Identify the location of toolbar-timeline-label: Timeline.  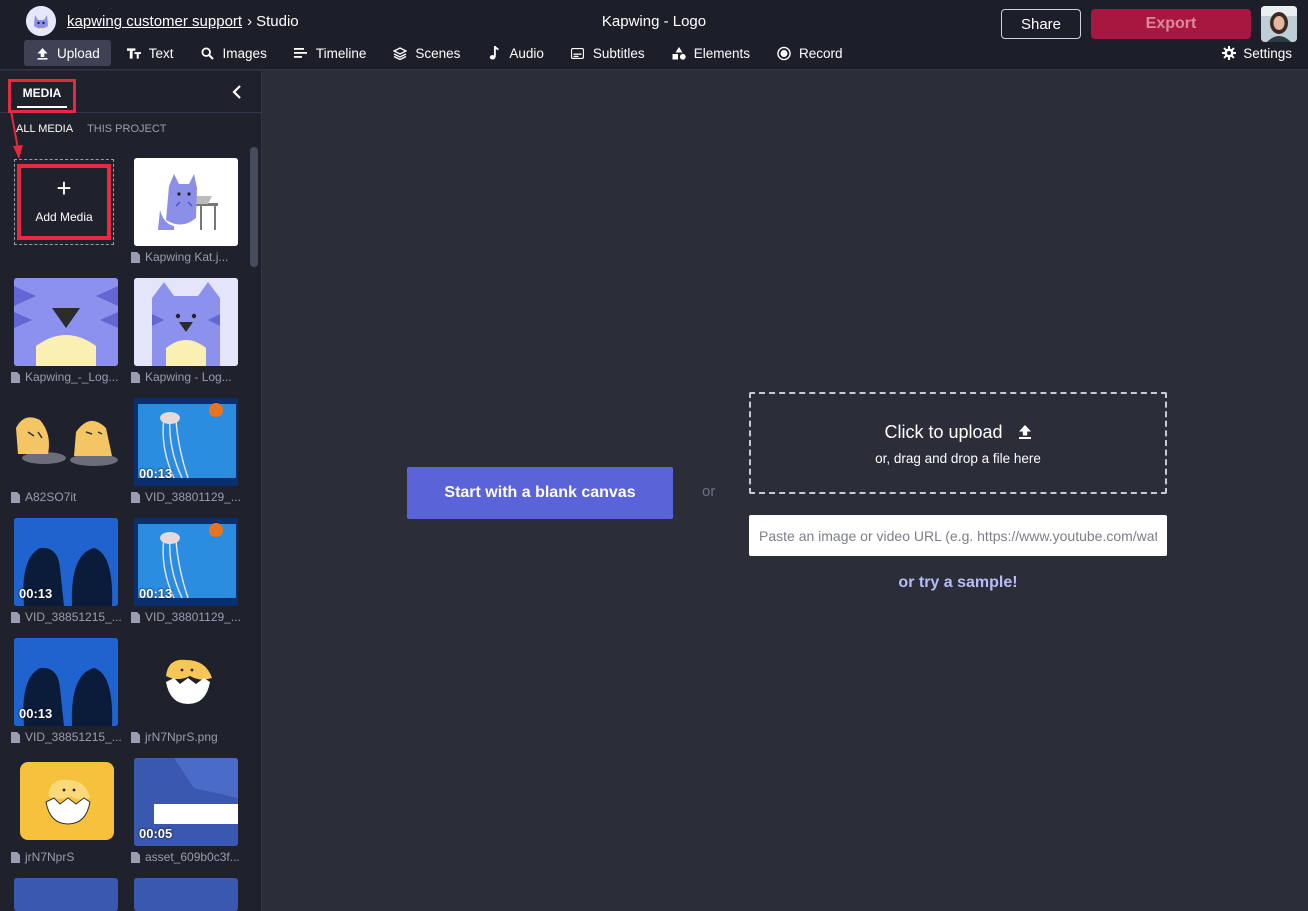
(341, 53).